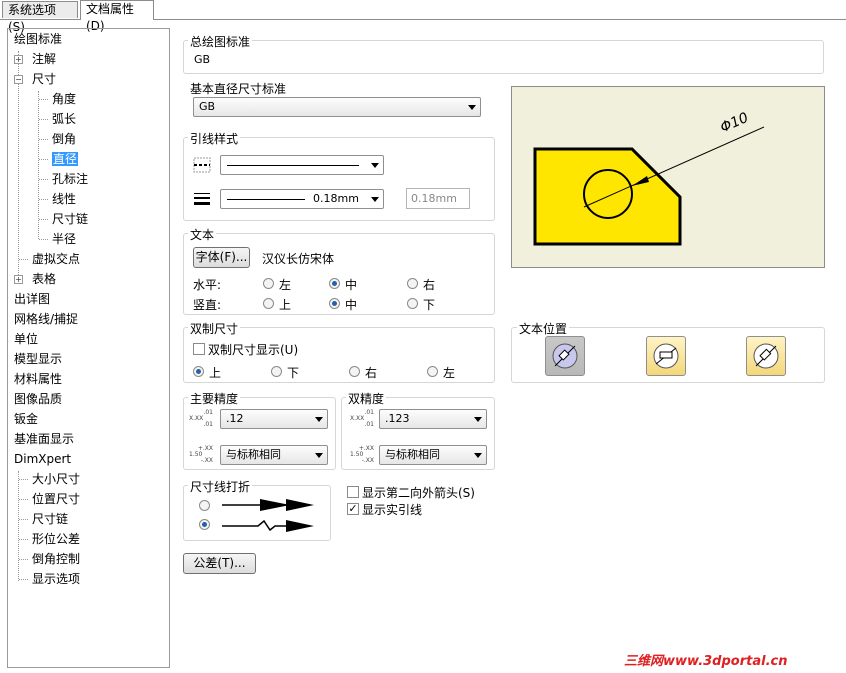  Describe the element at coordinates (199, 349) in the screenshot. I see `dual-display-checkbox` at that location.